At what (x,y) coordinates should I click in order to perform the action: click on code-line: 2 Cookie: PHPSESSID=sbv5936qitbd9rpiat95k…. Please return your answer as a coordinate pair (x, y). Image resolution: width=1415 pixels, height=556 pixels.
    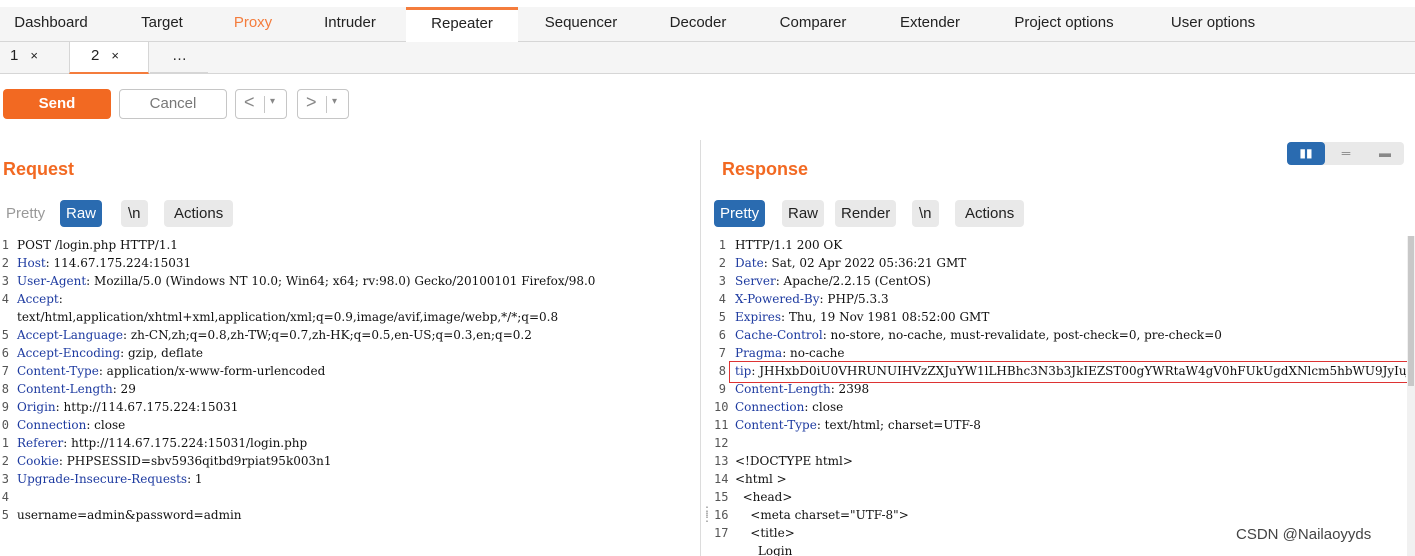
    Looking at the image, I should click on (349, 461).